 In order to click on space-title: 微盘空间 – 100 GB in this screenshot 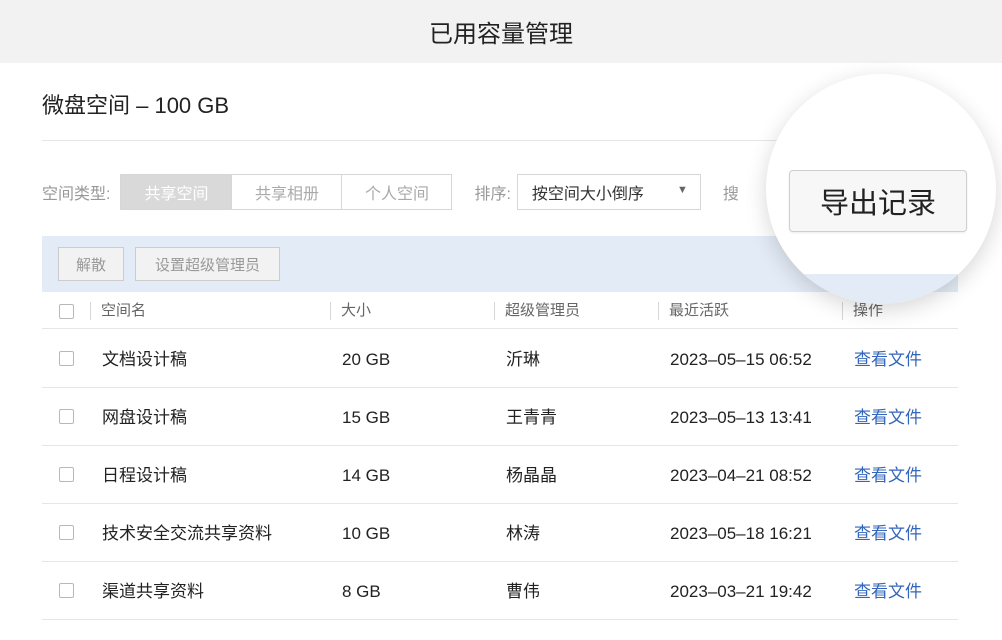, I will do `click(136, 105)`.